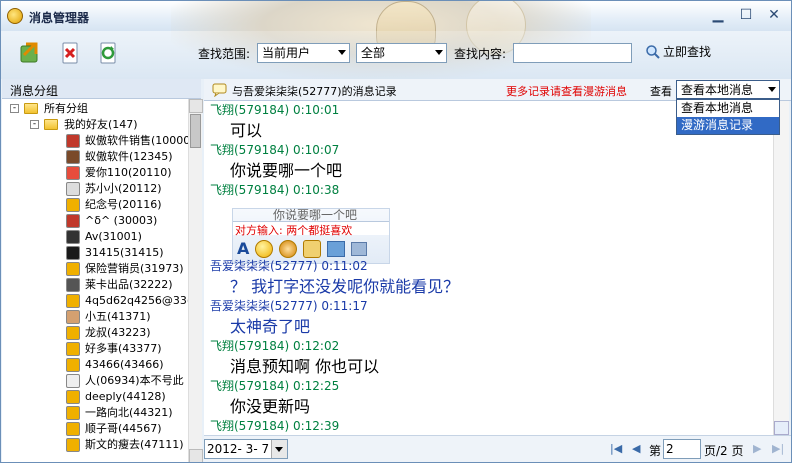 The image size is (792, 463). I want to click on scroll-thumb, so click(195, 131).